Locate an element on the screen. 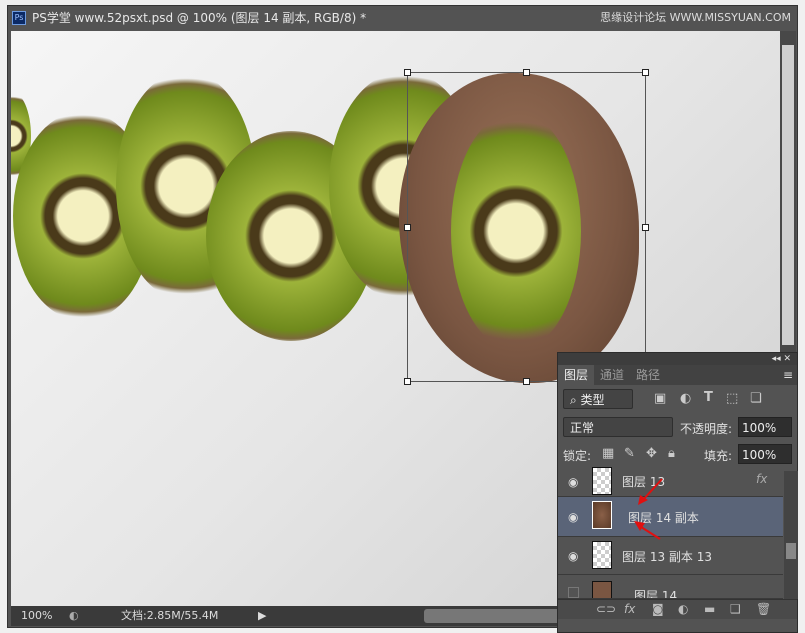  panel-menu-icon: ≡ is located at coordinates (790, 375).